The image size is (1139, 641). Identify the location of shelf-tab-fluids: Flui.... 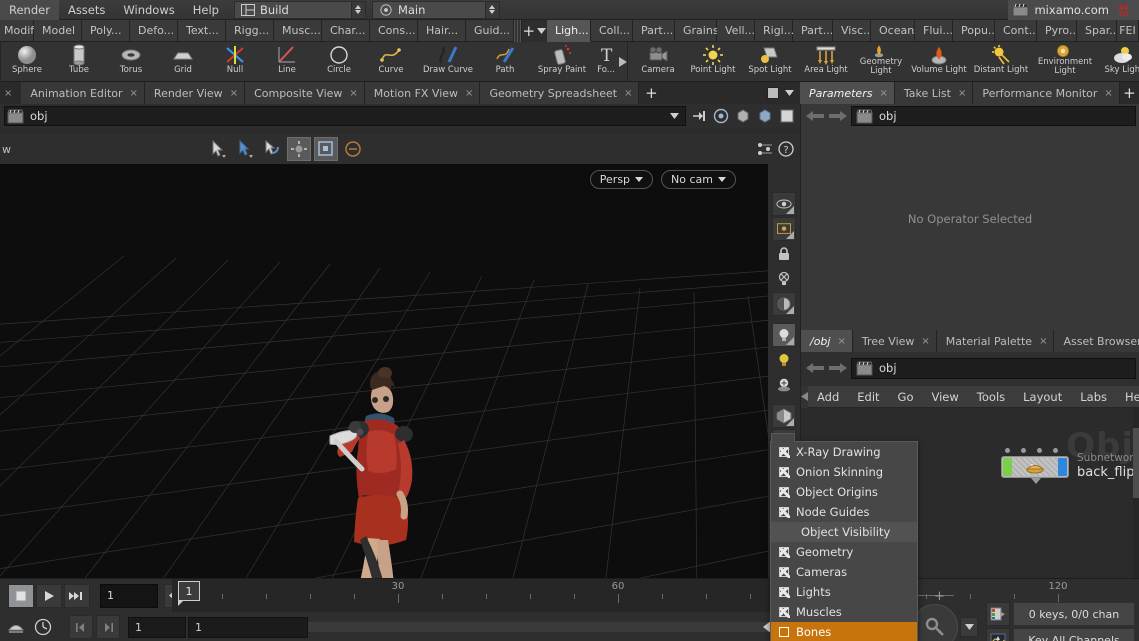
(934, 31).